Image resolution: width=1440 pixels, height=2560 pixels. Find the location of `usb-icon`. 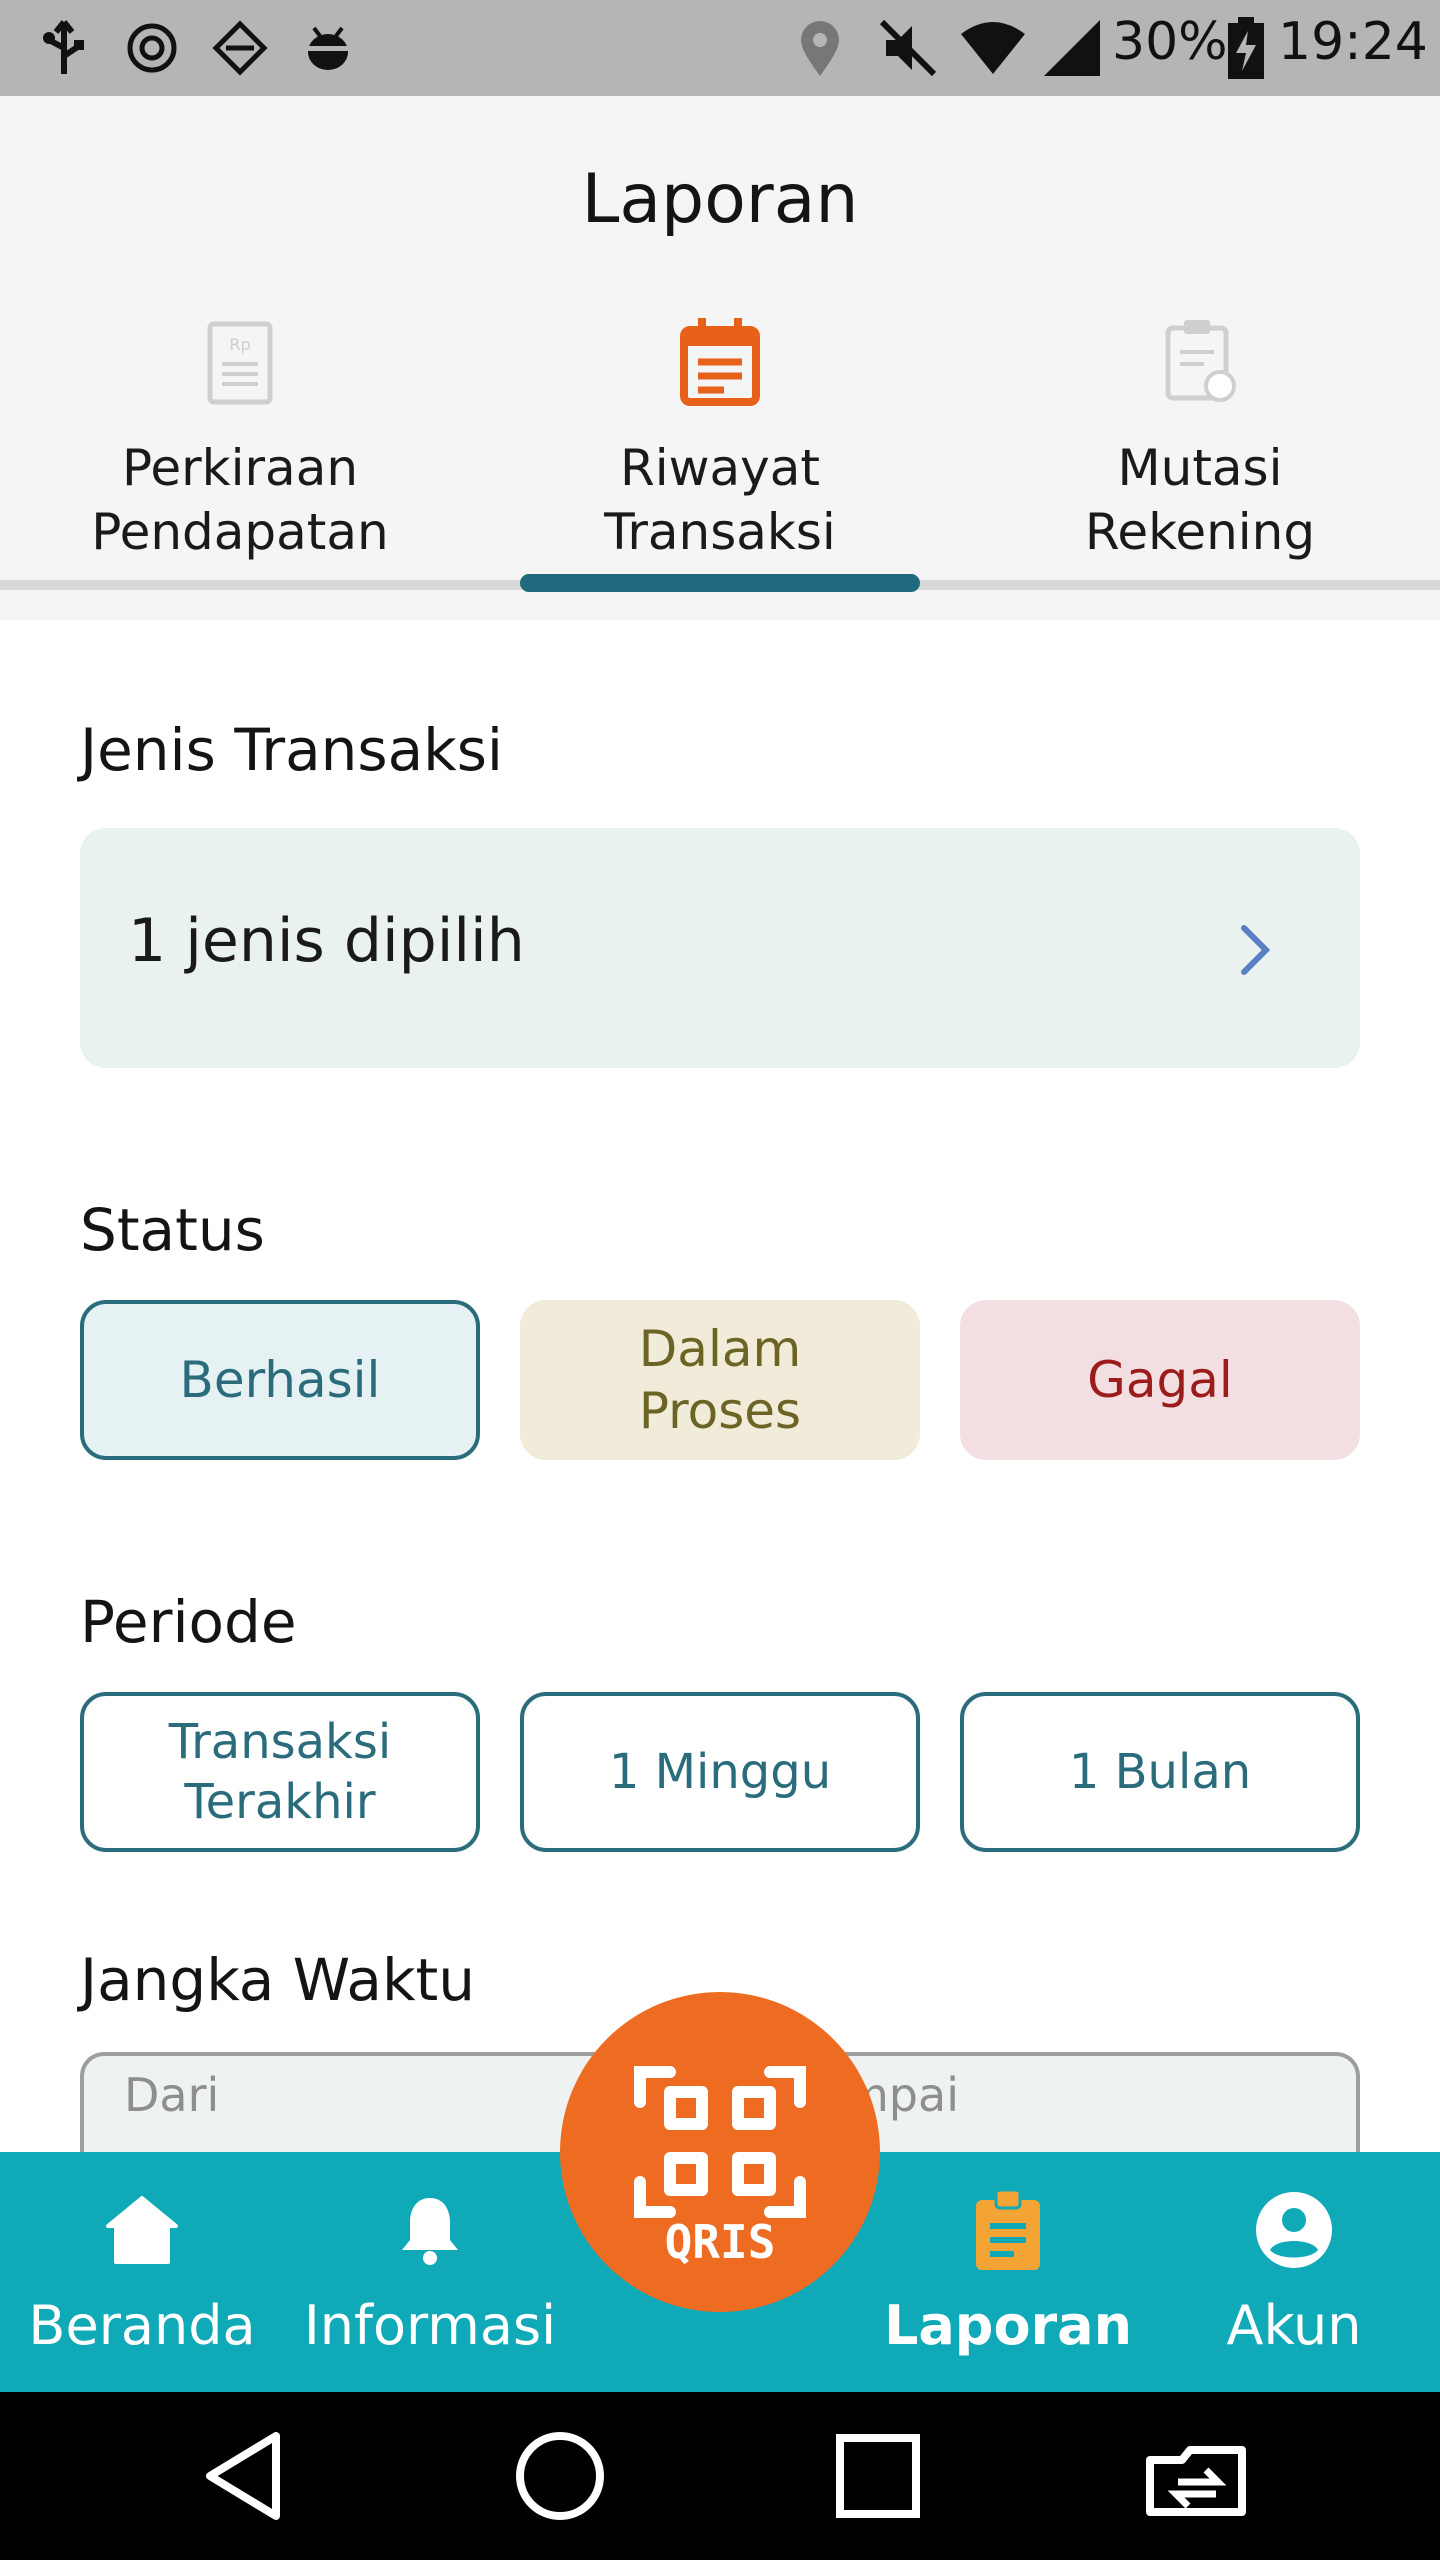

usb-icon is located at coordinates (64, 48).